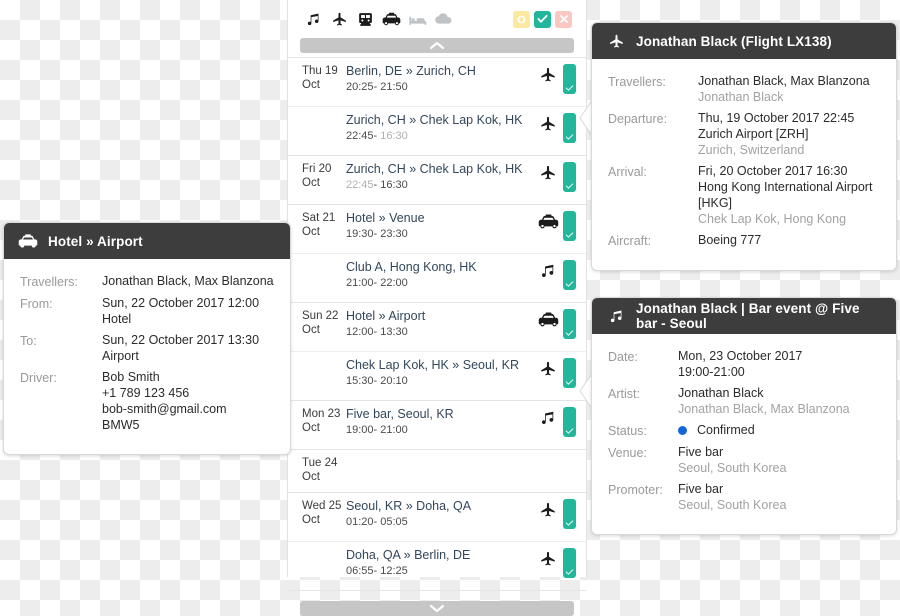 The height and width of the screenshot is (616, 900). Describe the element at coordinates (408, 555) in the screenshot. I see `timeline-row-title: Doha, QA » Berlin, DE` at that location.